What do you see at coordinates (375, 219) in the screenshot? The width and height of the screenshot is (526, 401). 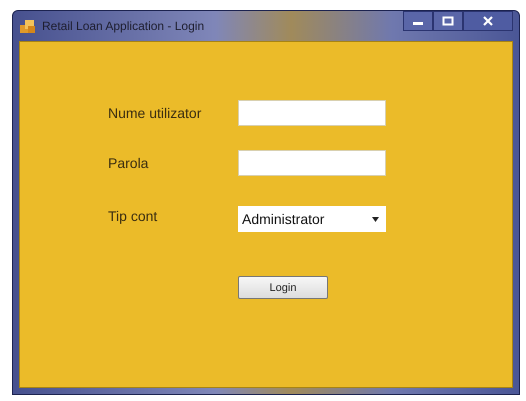 I see `caret-icon` at bounding box center [375, 219].